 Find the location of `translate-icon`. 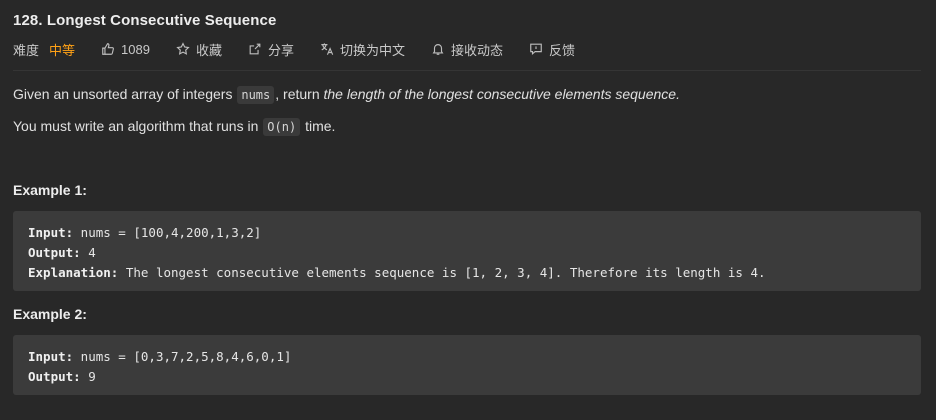

translate-icon is located at coordinates (327, 49).